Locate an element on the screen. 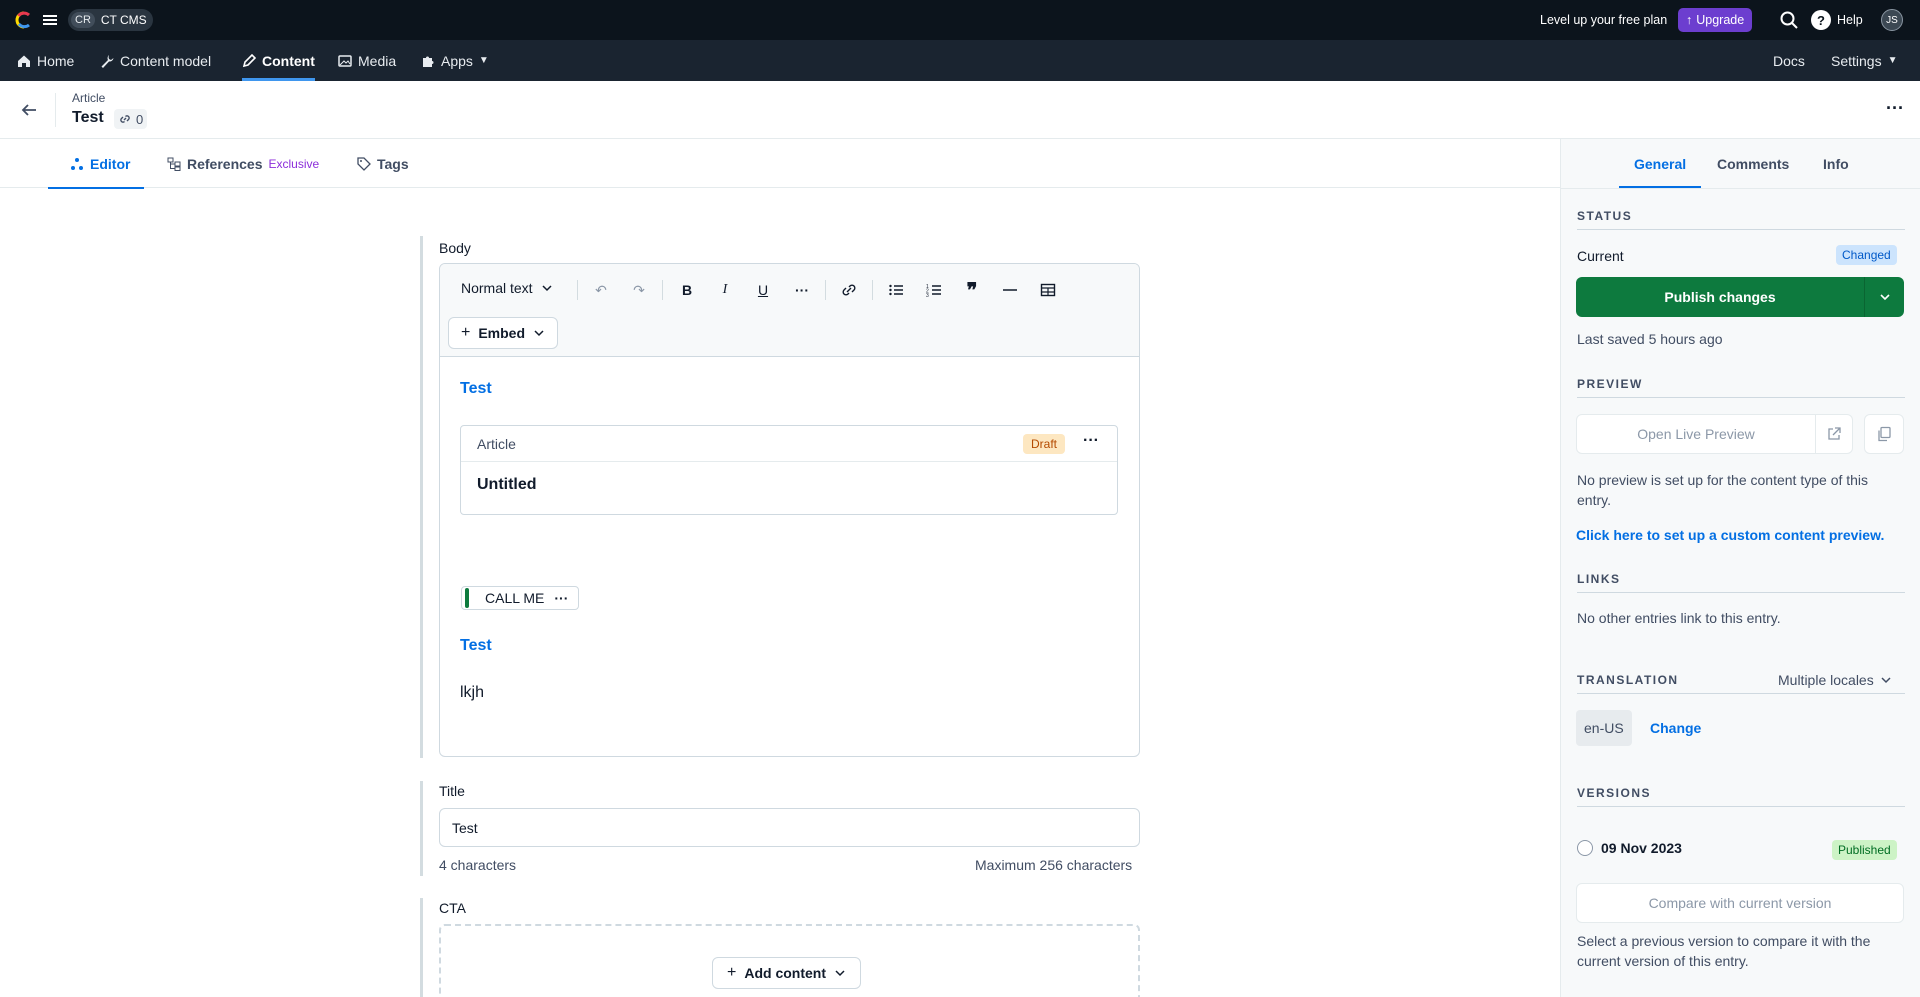 The height and width of the screenshot is (997, 1920). title-field-rail is located at coordinates (421, 828).